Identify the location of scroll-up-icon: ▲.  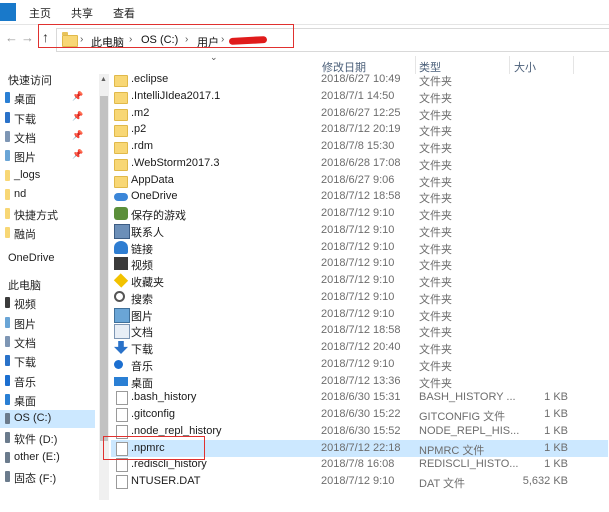
(103, 79).